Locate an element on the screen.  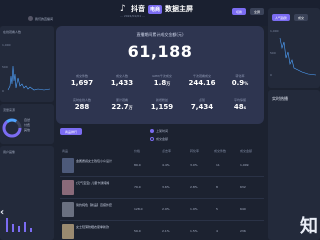
legend-item: 其他 is located at coordinates (27, 130).